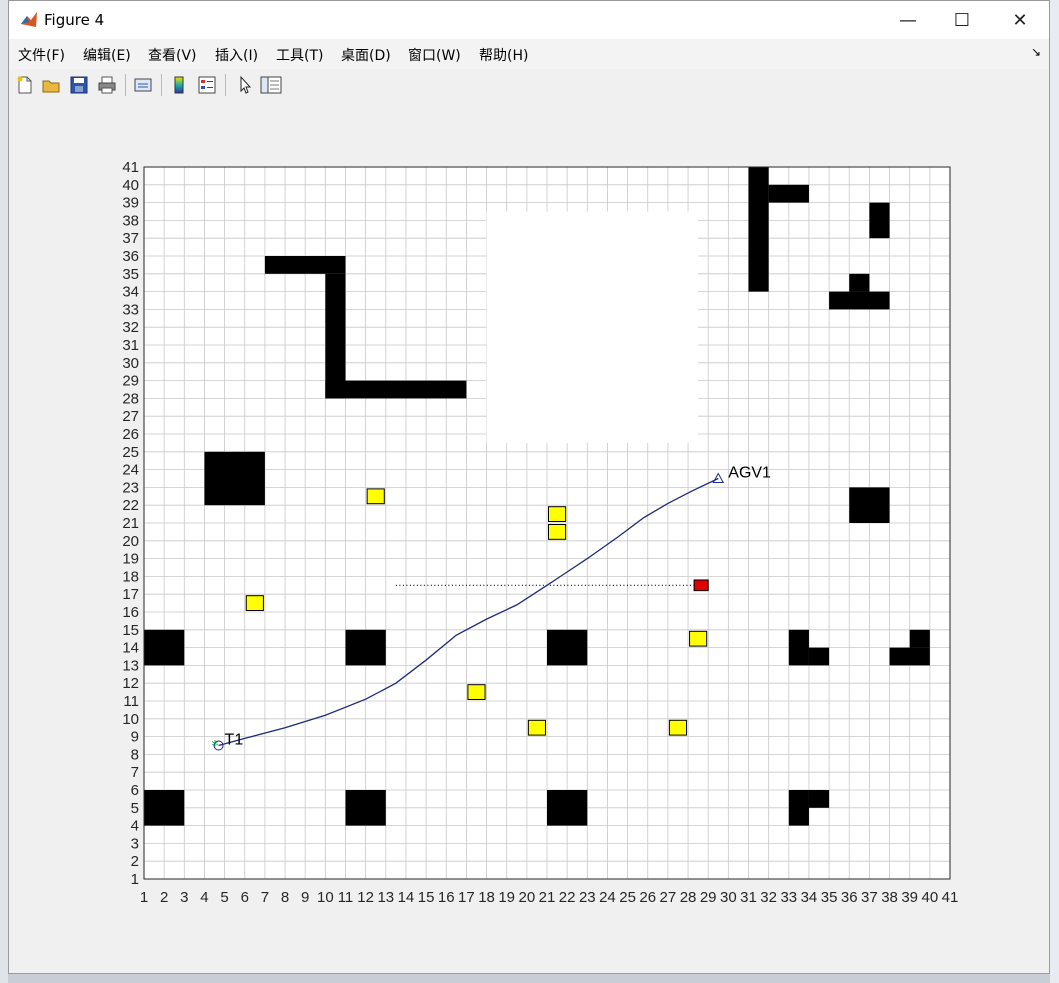 The image size is (1059, 983). Describe the element at coordinates (406, 897) in the screenshot. I see `x-tick-label: 14` at that location.